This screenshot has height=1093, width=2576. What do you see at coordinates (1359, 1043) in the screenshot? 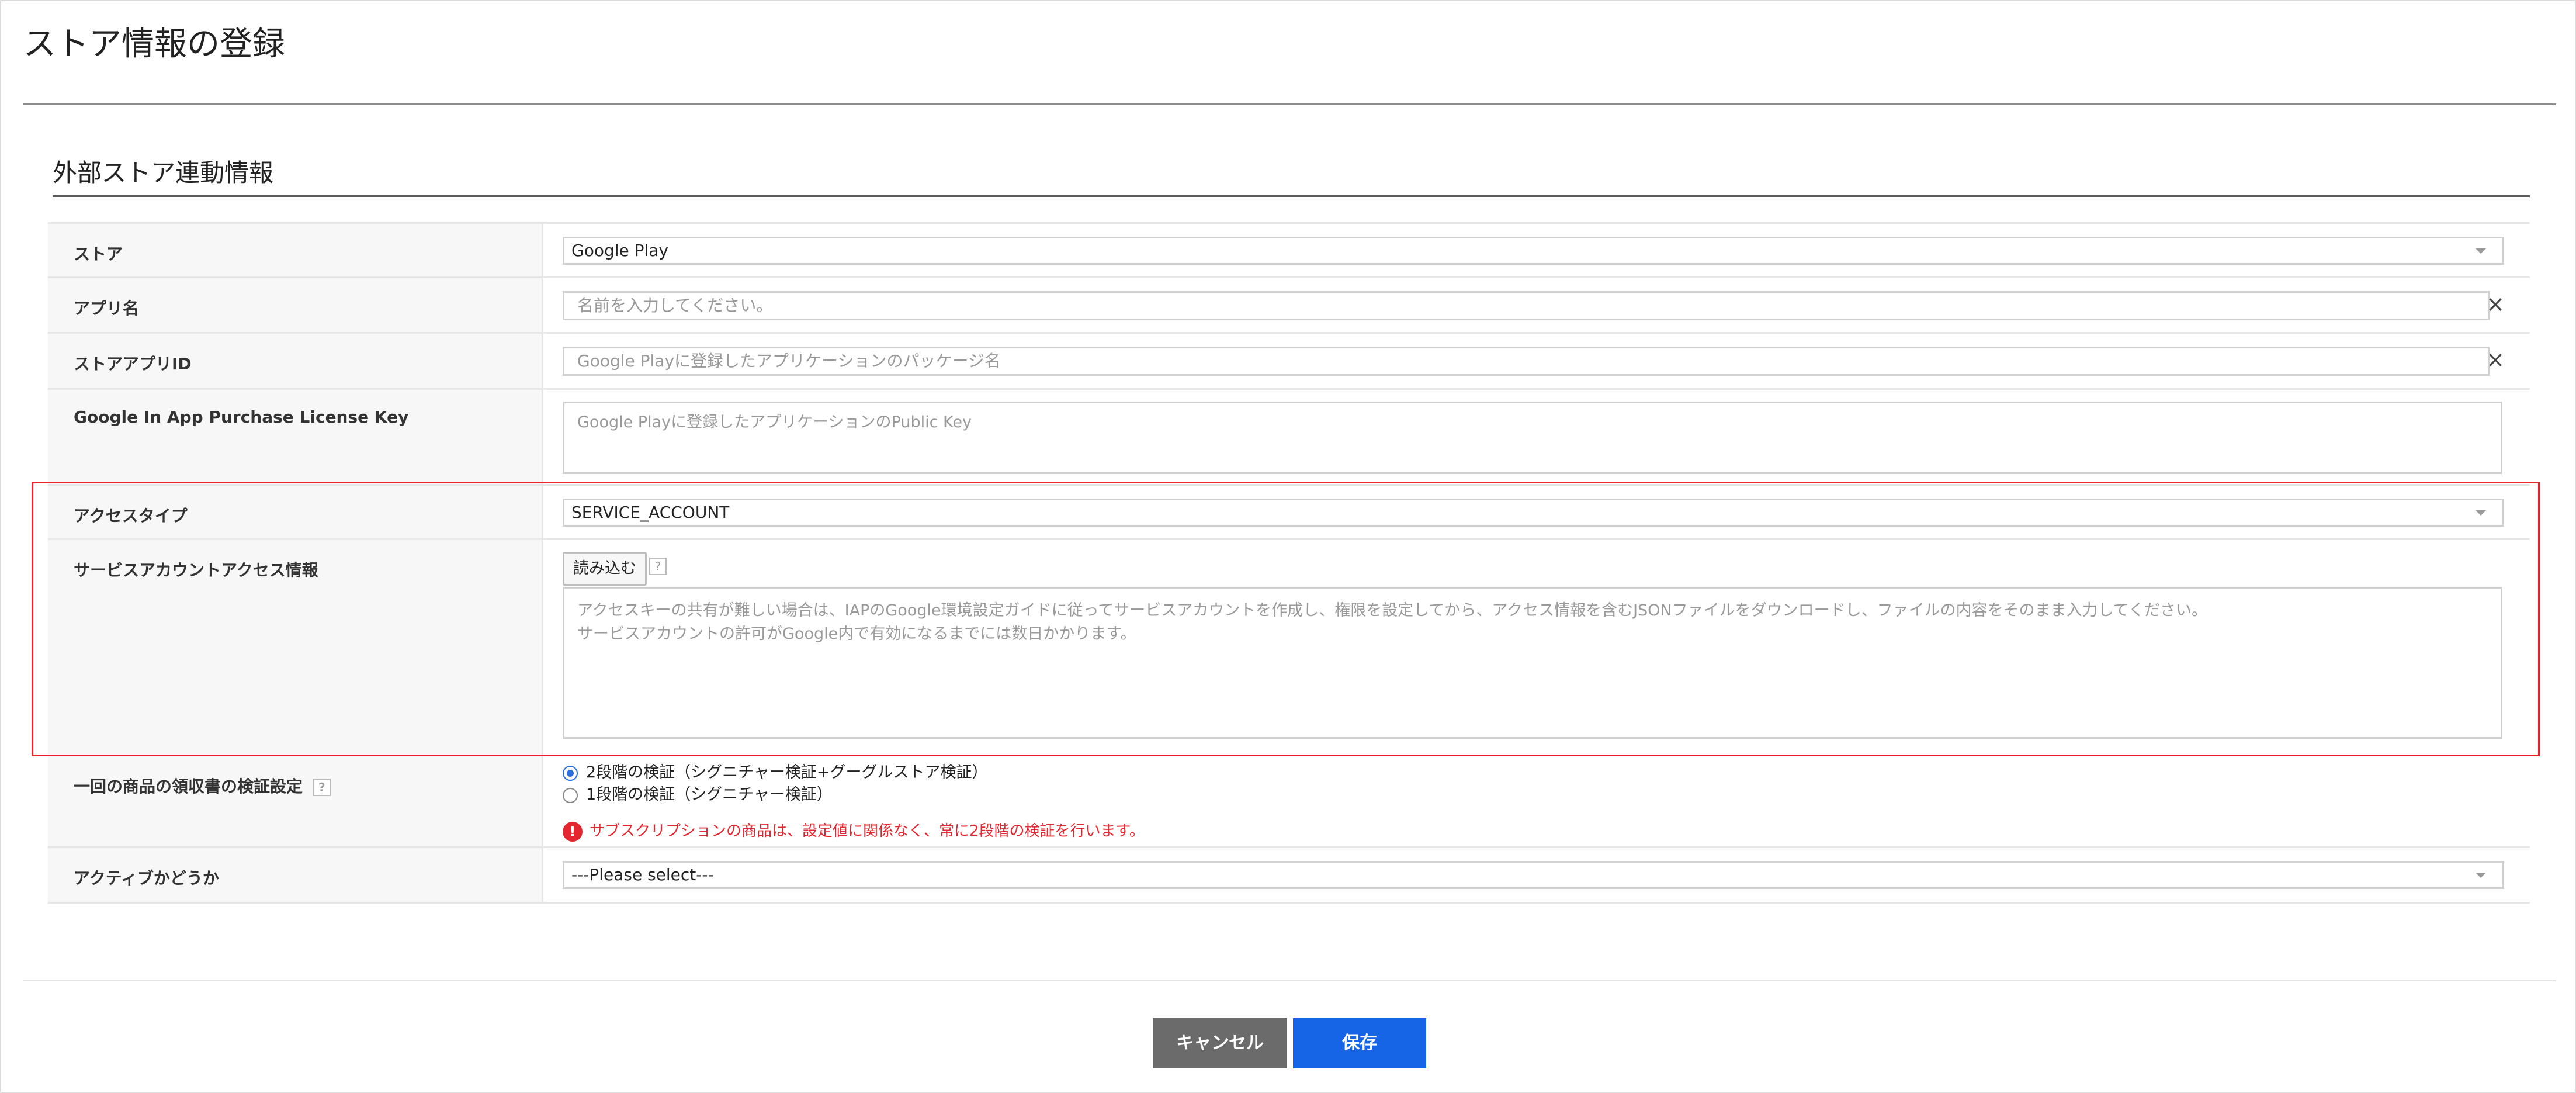
I see `save-button: 保存` at bounding box center [1359, 1043].